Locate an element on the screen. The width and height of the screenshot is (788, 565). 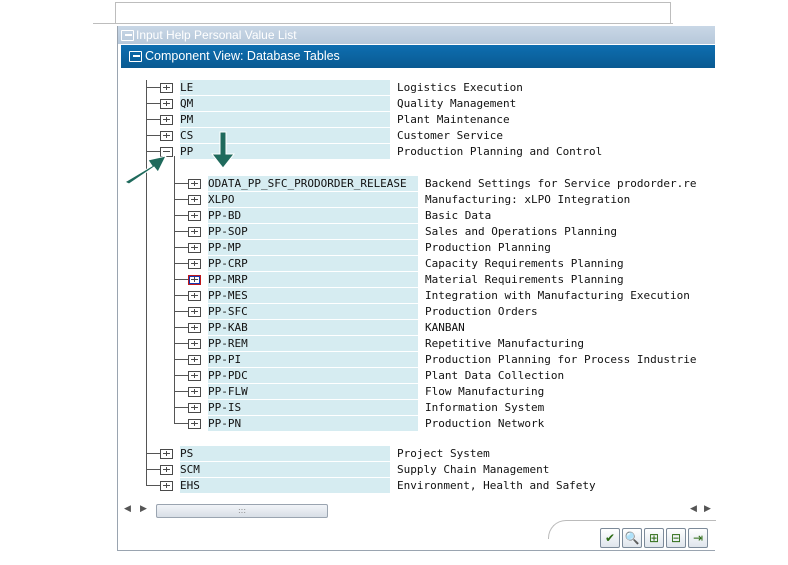
tree-node: PP-SFC Production Orders is located at coordinates (416, 312).